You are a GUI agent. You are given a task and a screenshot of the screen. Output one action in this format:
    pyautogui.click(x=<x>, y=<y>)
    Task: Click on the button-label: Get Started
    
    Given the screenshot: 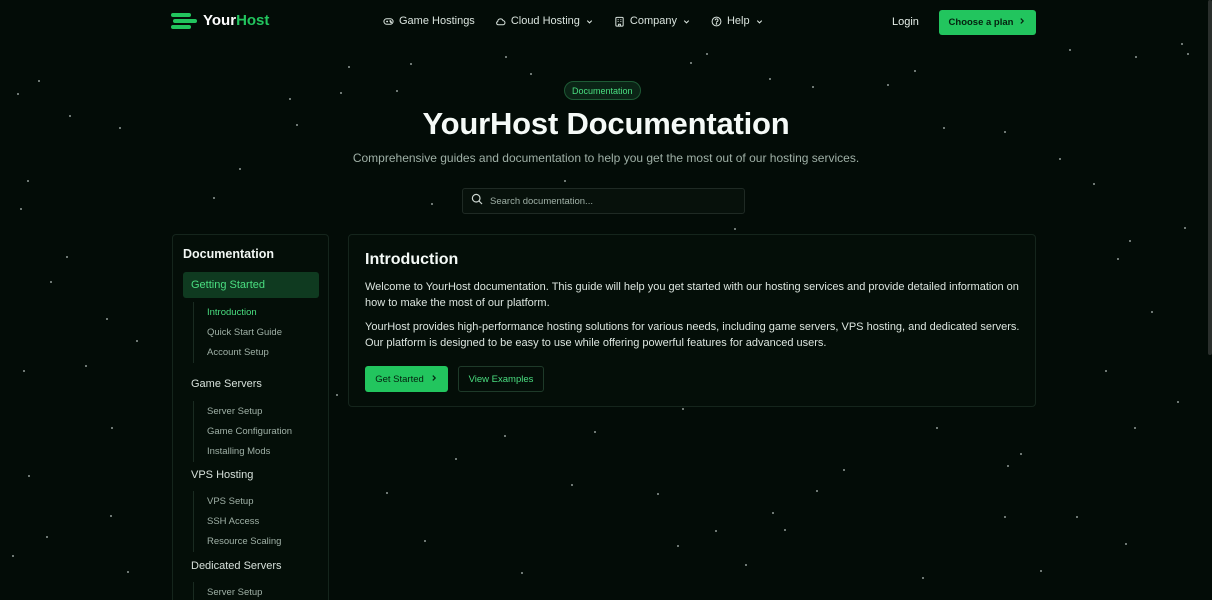 What is the action you would take?
    pyautogui.click(x=399, y=379)
    